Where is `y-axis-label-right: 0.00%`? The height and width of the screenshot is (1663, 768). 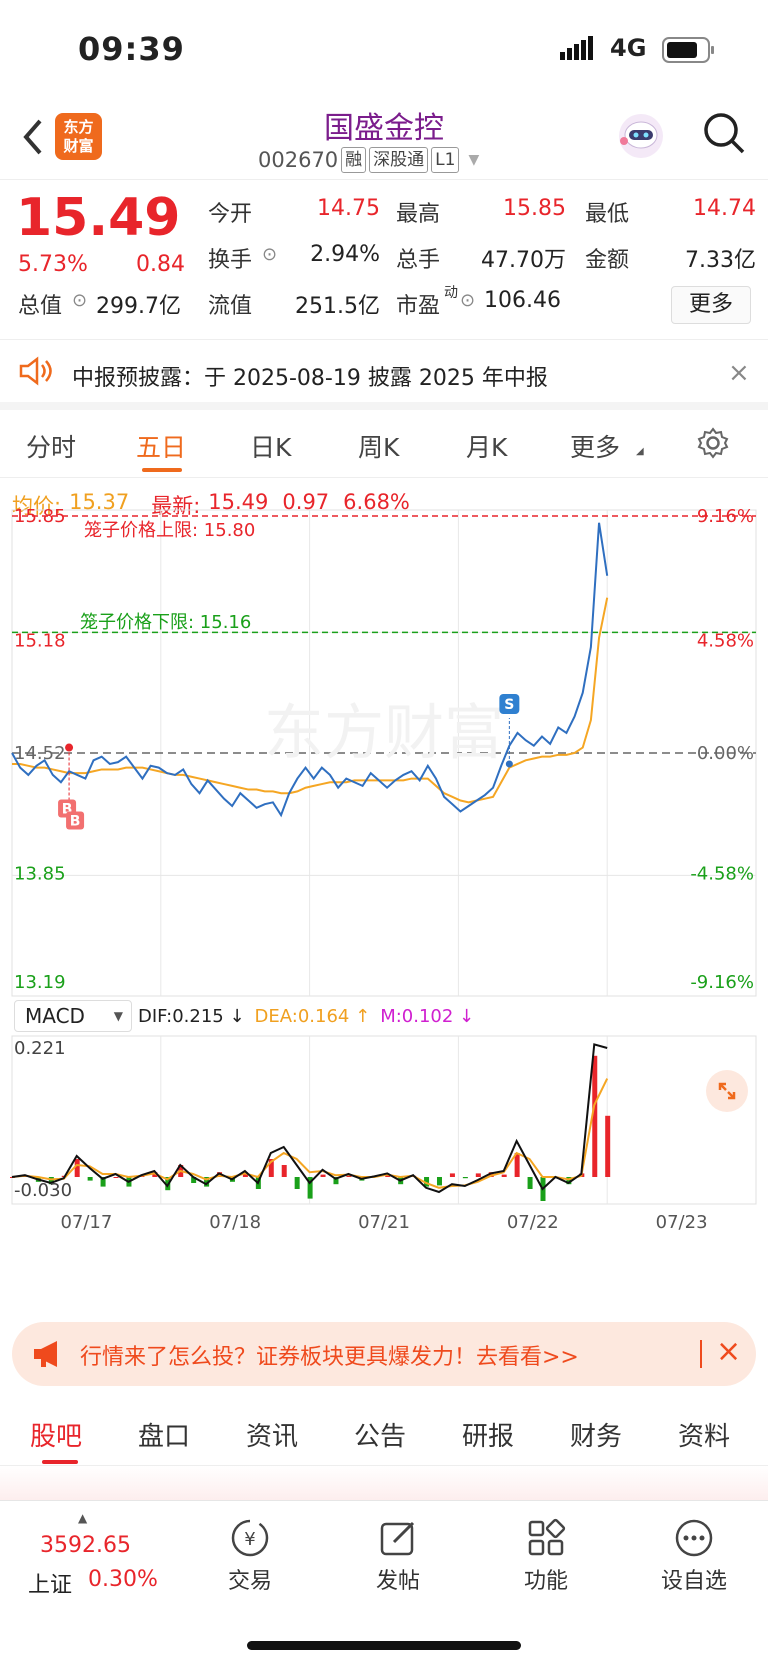 y-axis-label-right: 0.00% is located at coordinates (725, 753).